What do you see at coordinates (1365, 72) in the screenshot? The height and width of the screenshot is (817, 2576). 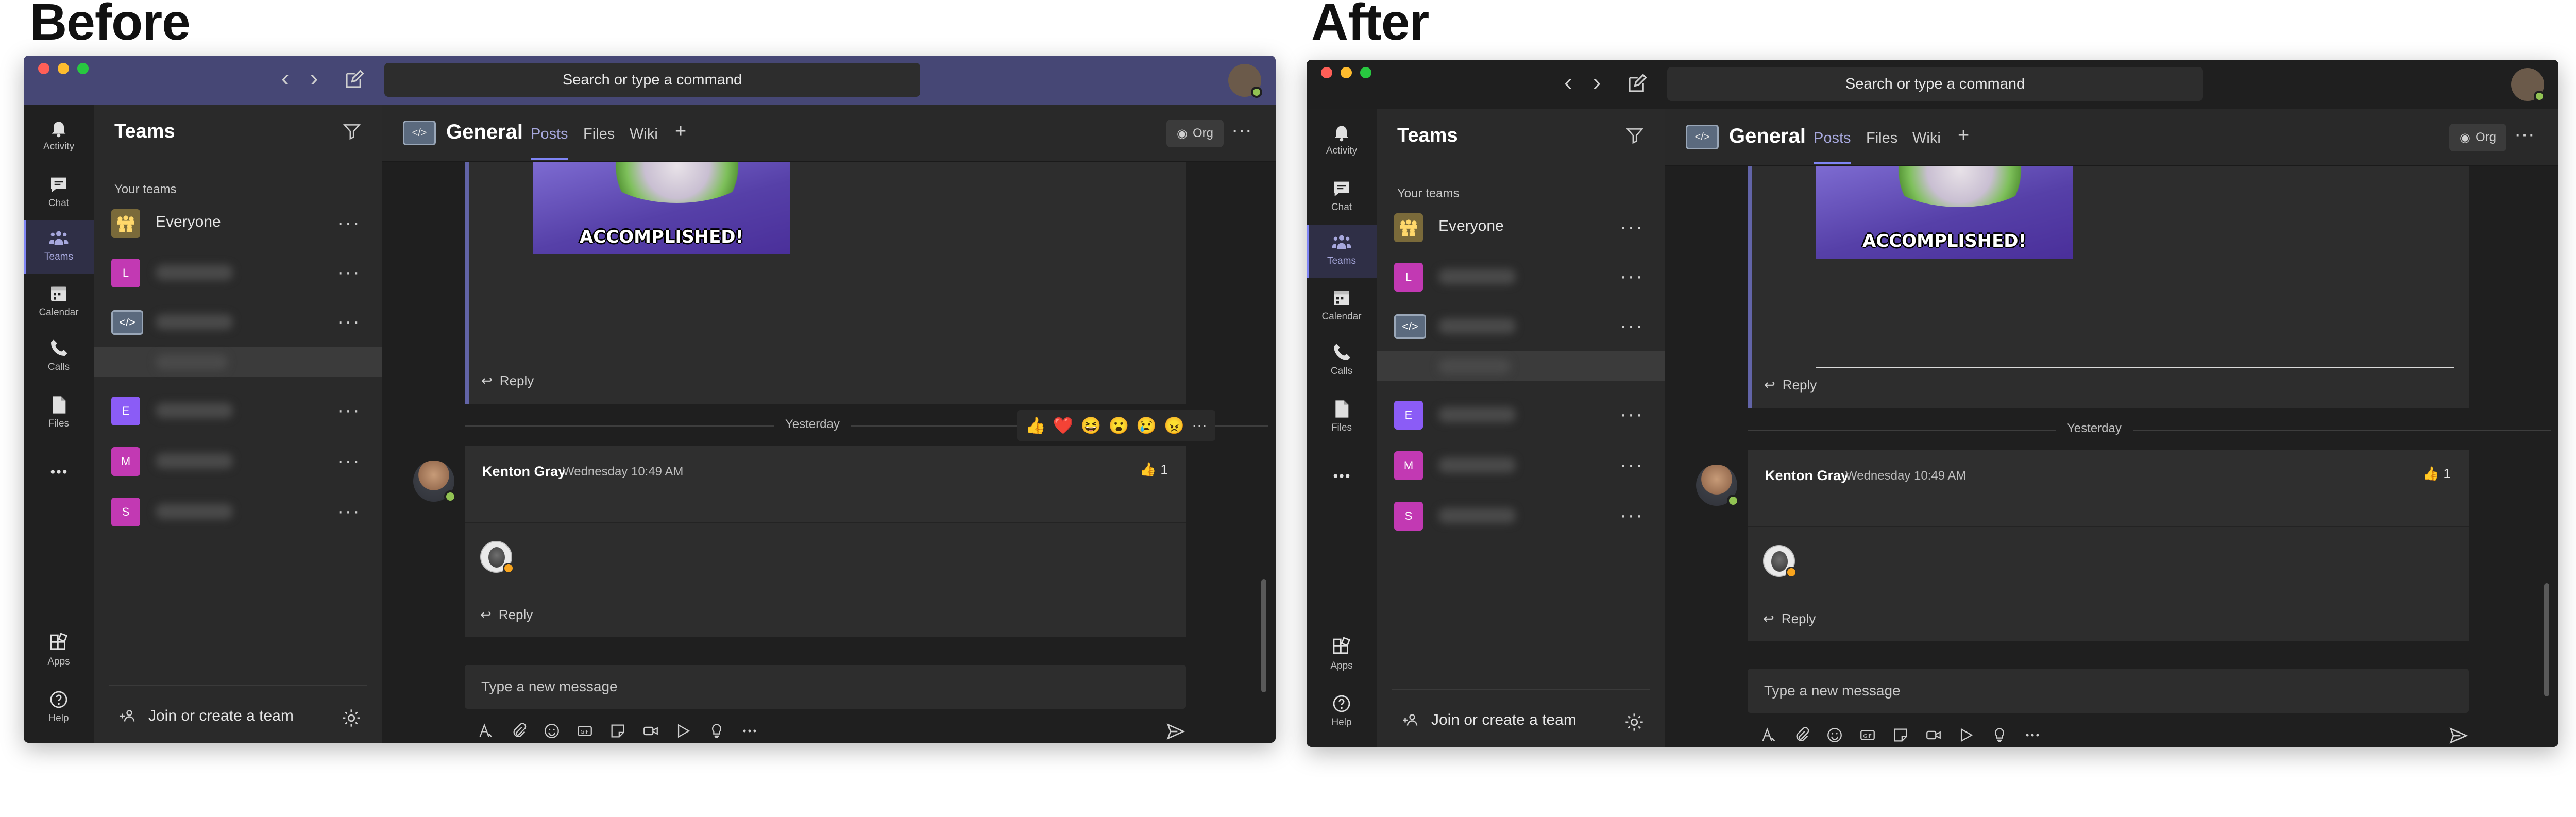 I see `zoom-window-button` at bounding box center [1365, 72].